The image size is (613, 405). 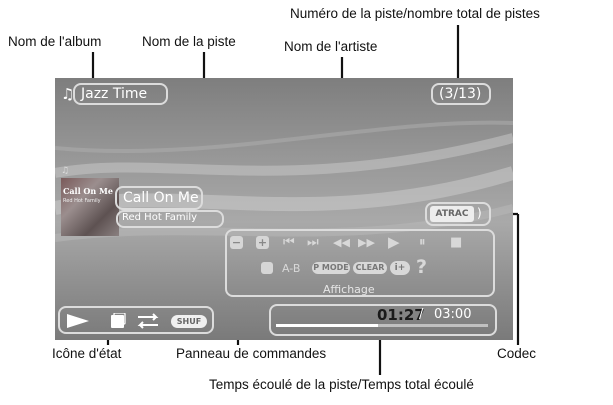 What do you see at coordinates (291, 268) in the screenshot?
I see `ab-repeat-button: A-B` at bounding box center [291, 268].